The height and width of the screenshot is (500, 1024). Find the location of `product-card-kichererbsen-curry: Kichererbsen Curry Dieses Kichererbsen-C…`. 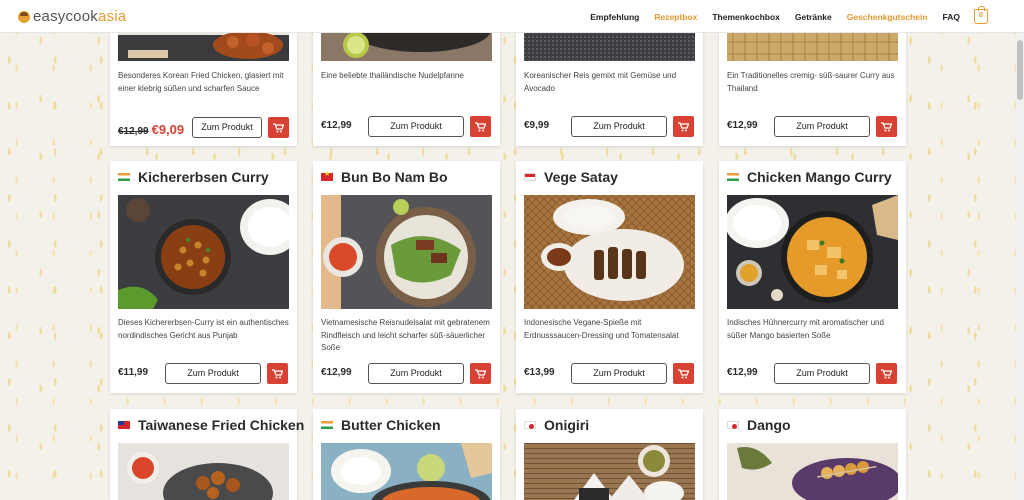

product-card-kichererbsen-curry: Kichererbsen Curry Dieses Kichererbsen-C… is located at coordinates (203, 277).